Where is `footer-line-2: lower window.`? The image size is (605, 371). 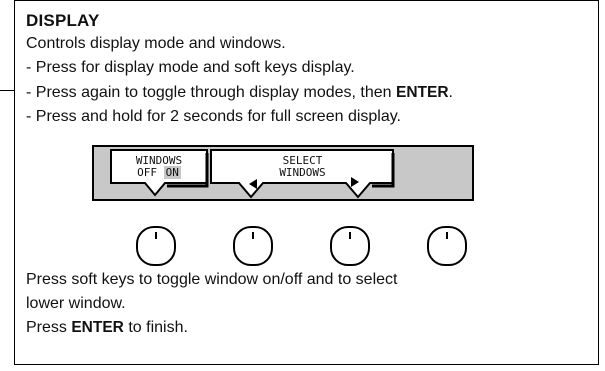
footer-line-2: lower window. is located at coordinates (76, 303).